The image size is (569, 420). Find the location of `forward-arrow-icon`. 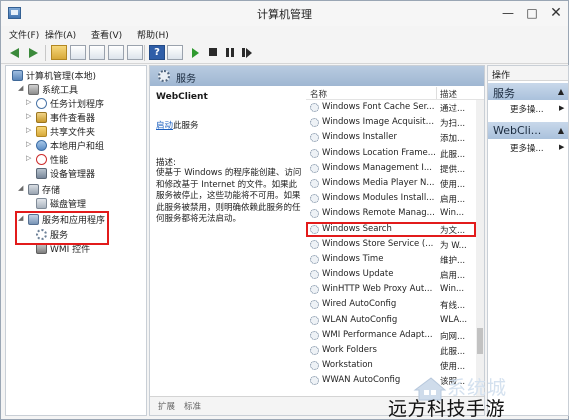

forward-arrow-icon is located at coordinates (33, 52).